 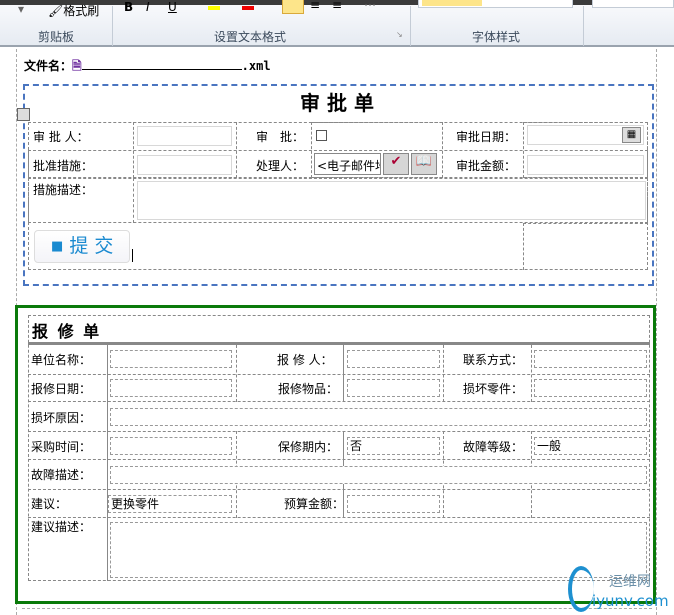 I want to click on suggest-desc-input, so click(x=378, y=550).